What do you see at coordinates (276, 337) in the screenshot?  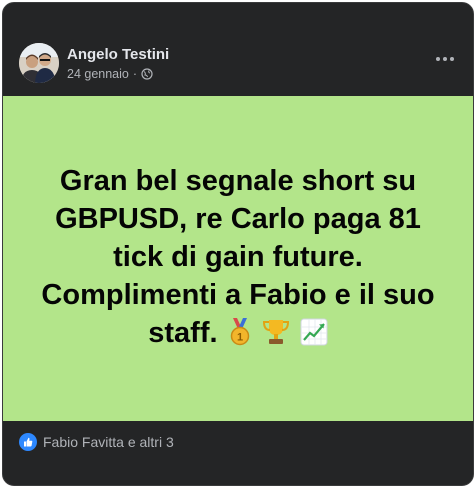 I see `trophy-icon` at bounding box center [276, 337].